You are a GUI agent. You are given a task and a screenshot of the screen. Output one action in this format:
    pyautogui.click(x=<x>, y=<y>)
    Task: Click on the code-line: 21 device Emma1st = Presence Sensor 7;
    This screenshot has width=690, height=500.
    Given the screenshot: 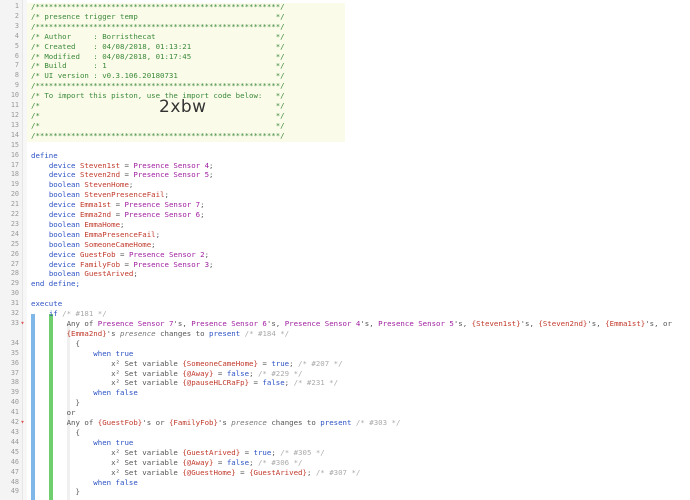 What is the action you would take?
    pyautogui.click(x=345, y=205)
    